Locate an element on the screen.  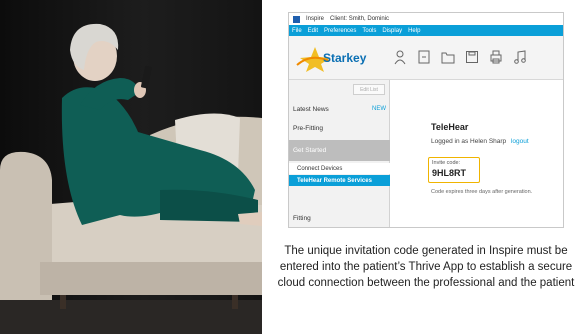
new-document-icon is located at coordinates (424, 57).